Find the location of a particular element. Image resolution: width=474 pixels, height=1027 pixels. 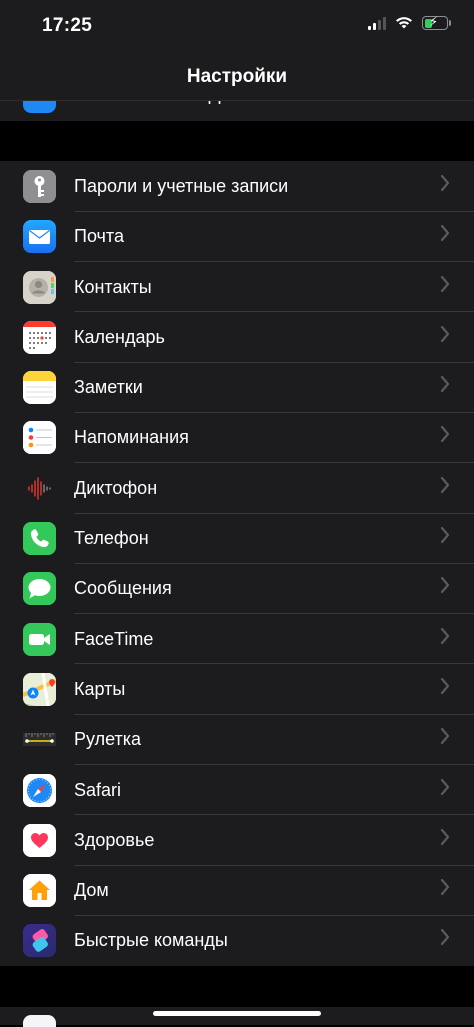

voice-memos-icon is located at coordinates (39, 488).